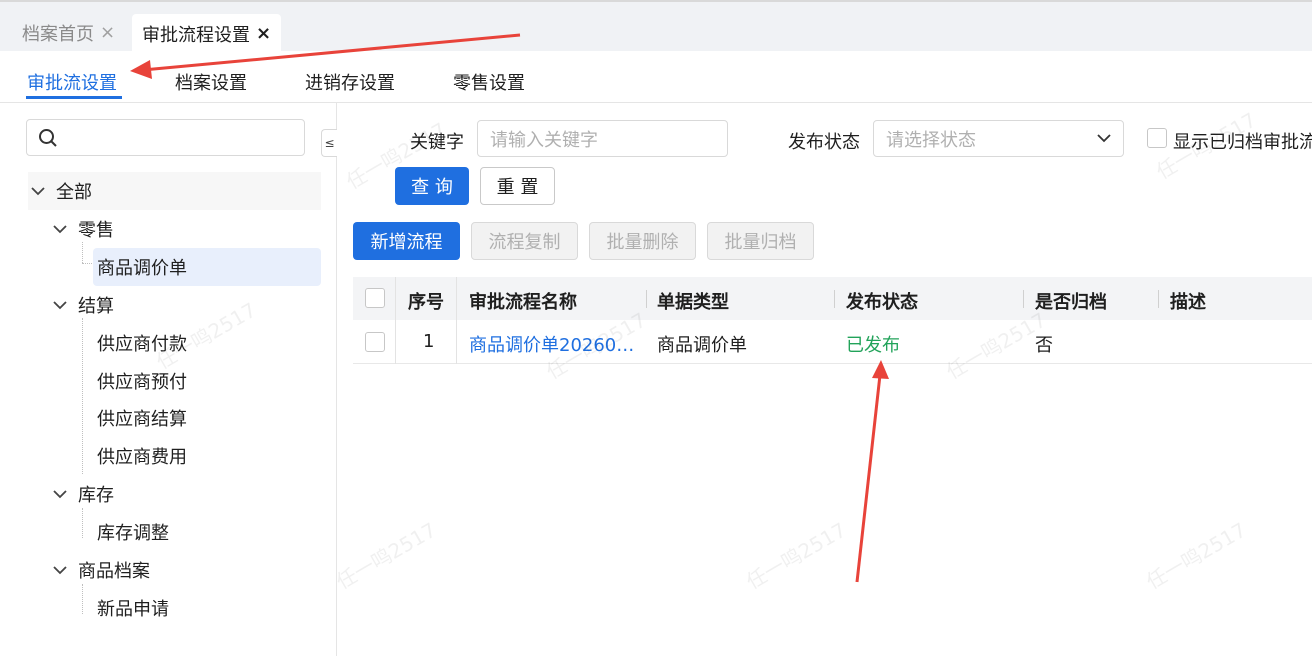 Image resolution: width=1312 pixels, height=656 pixels. Describe the element at coordinates (824, 142) in the screenshot. I see `status-label: 发布状态` at that location.